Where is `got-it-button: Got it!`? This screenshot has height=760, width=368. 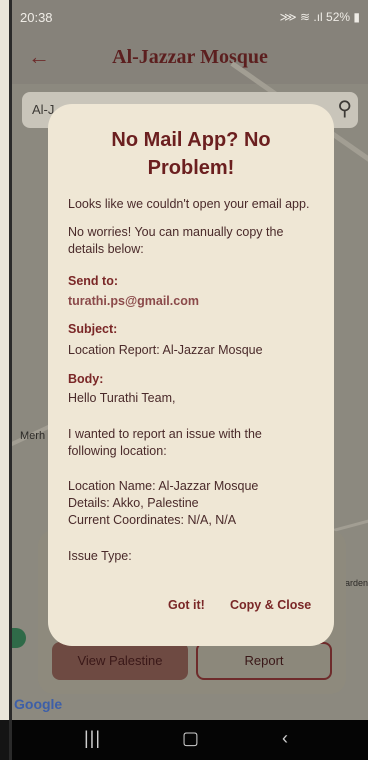 got-it-button: Got it! is located at coordinates (186, 605).